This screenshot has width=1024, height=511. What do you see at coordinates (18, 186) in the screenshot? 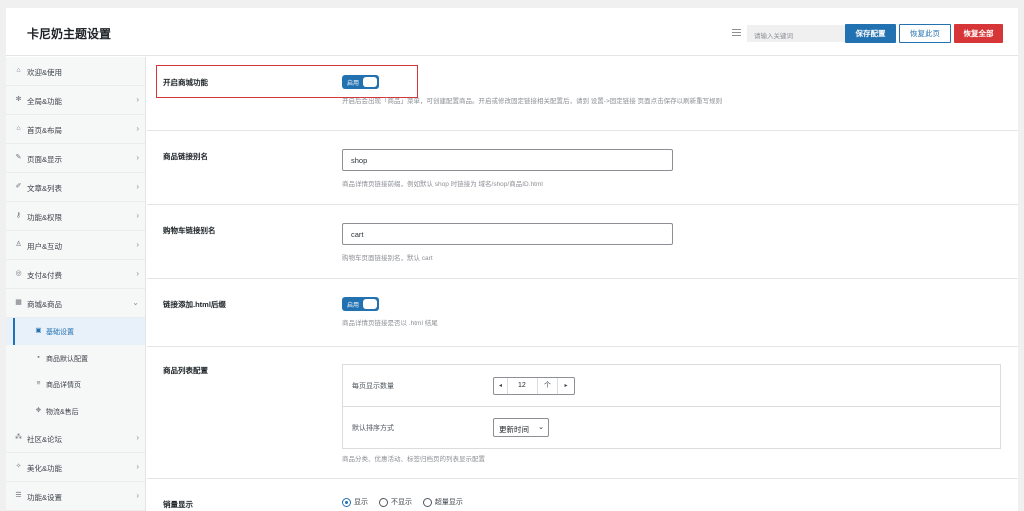
I see `pencil-icon: ✐` at bounding box center [18, 186].